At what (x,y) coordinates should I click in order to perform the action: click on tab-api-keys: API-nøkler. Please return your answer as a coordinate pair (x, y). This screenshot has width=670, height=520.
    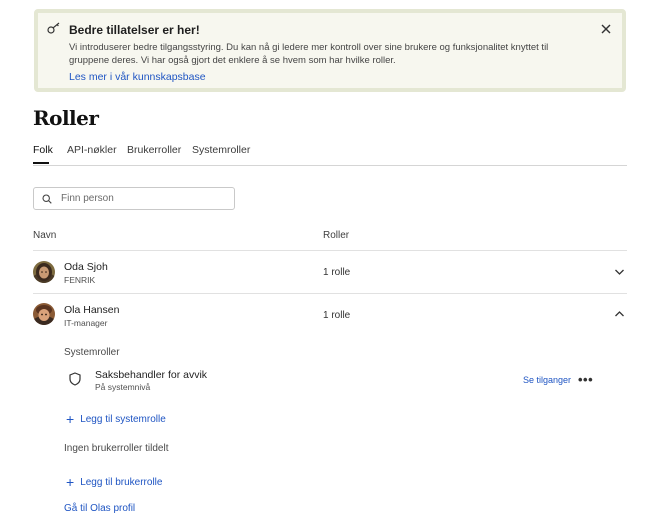
    Looking at the image, I should click on (92, 150).